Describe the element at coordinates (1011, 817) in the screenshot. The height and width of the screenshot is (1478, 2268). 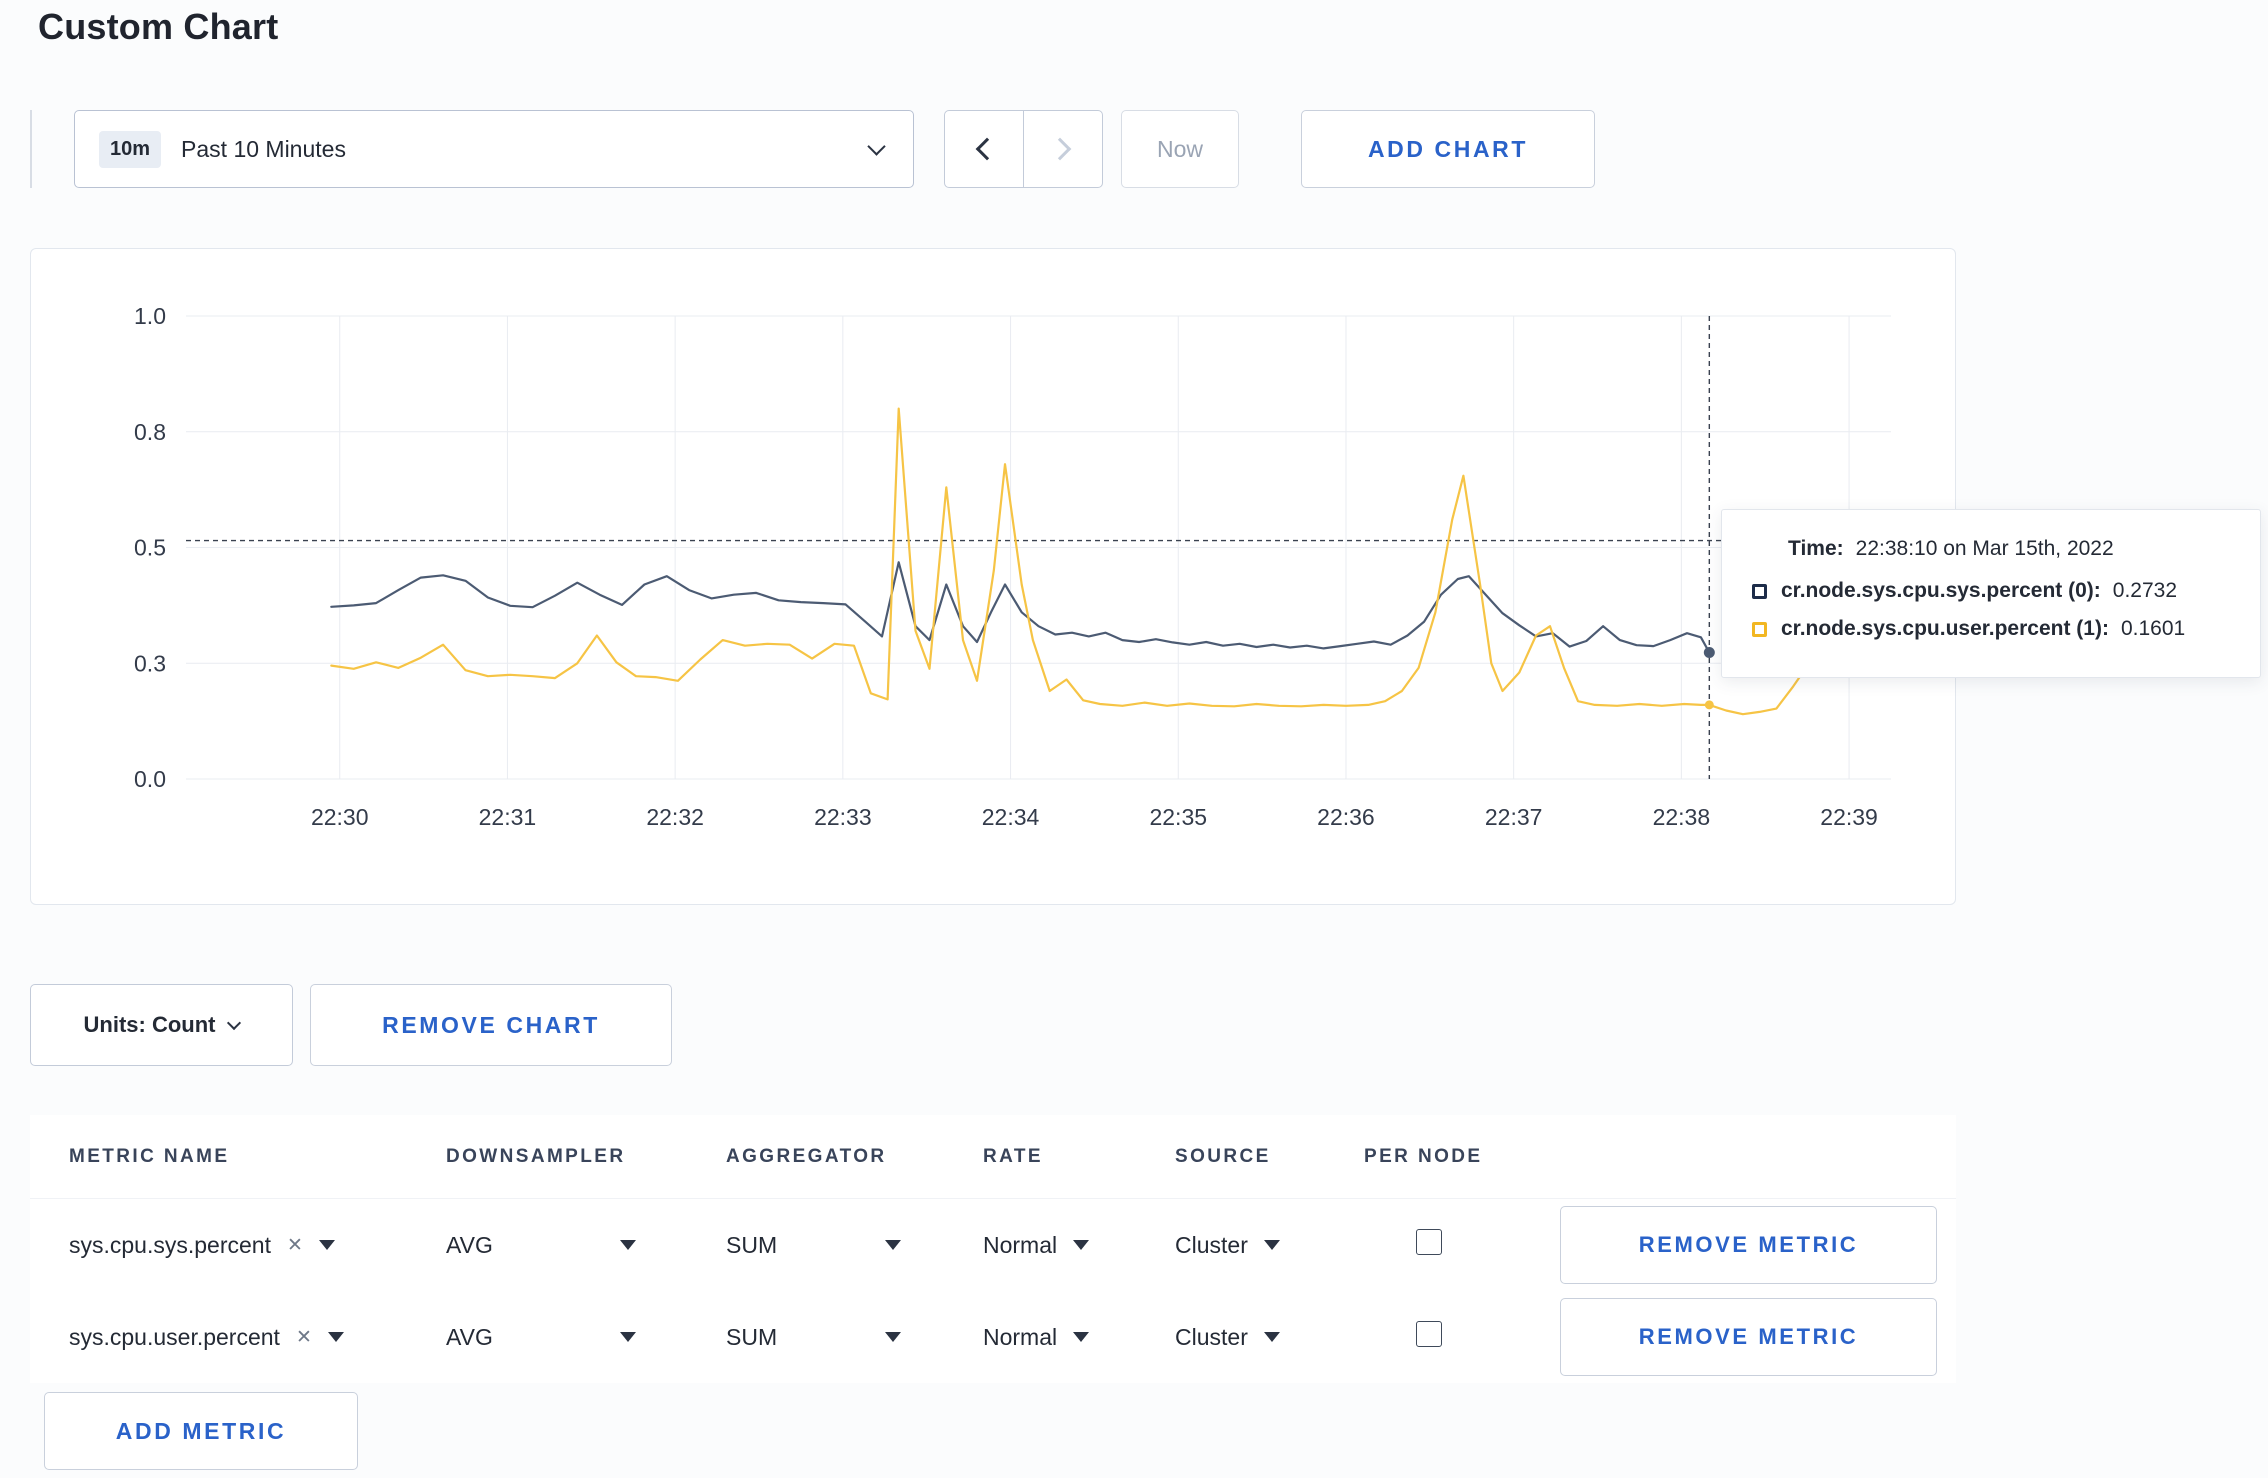
I see `svg-text: 22:34` at that location.